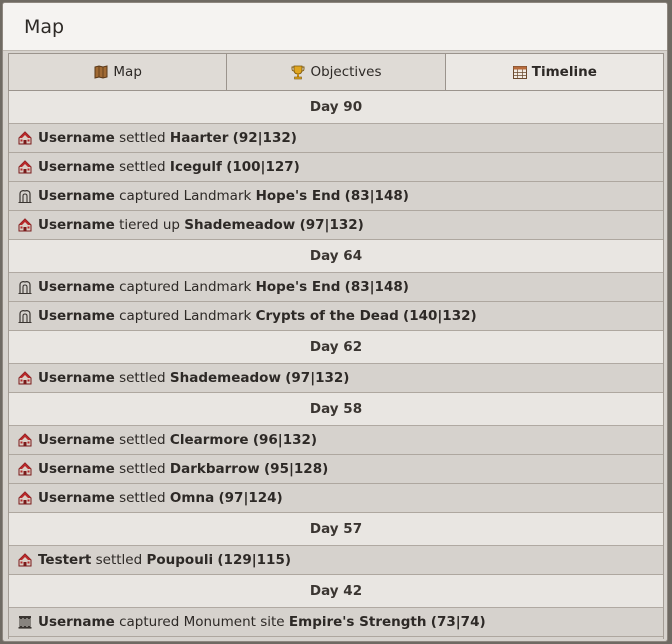 The height and width of the screenshot is (644, 672). Describe the element at coordinates (336, 560) in the screenshot. I see `timeline-entry: Testert settled Poupouli (129|115)` at that location.